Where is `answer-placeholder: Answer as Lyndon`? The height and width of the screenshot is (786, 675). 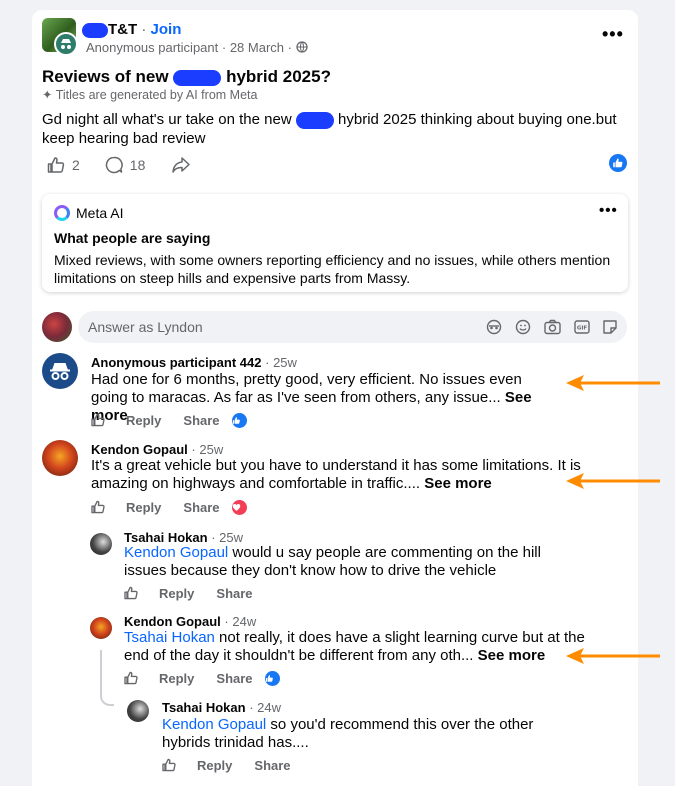 answer-placeholder: Answer as Lyndon is located at coordinates (145, 327).